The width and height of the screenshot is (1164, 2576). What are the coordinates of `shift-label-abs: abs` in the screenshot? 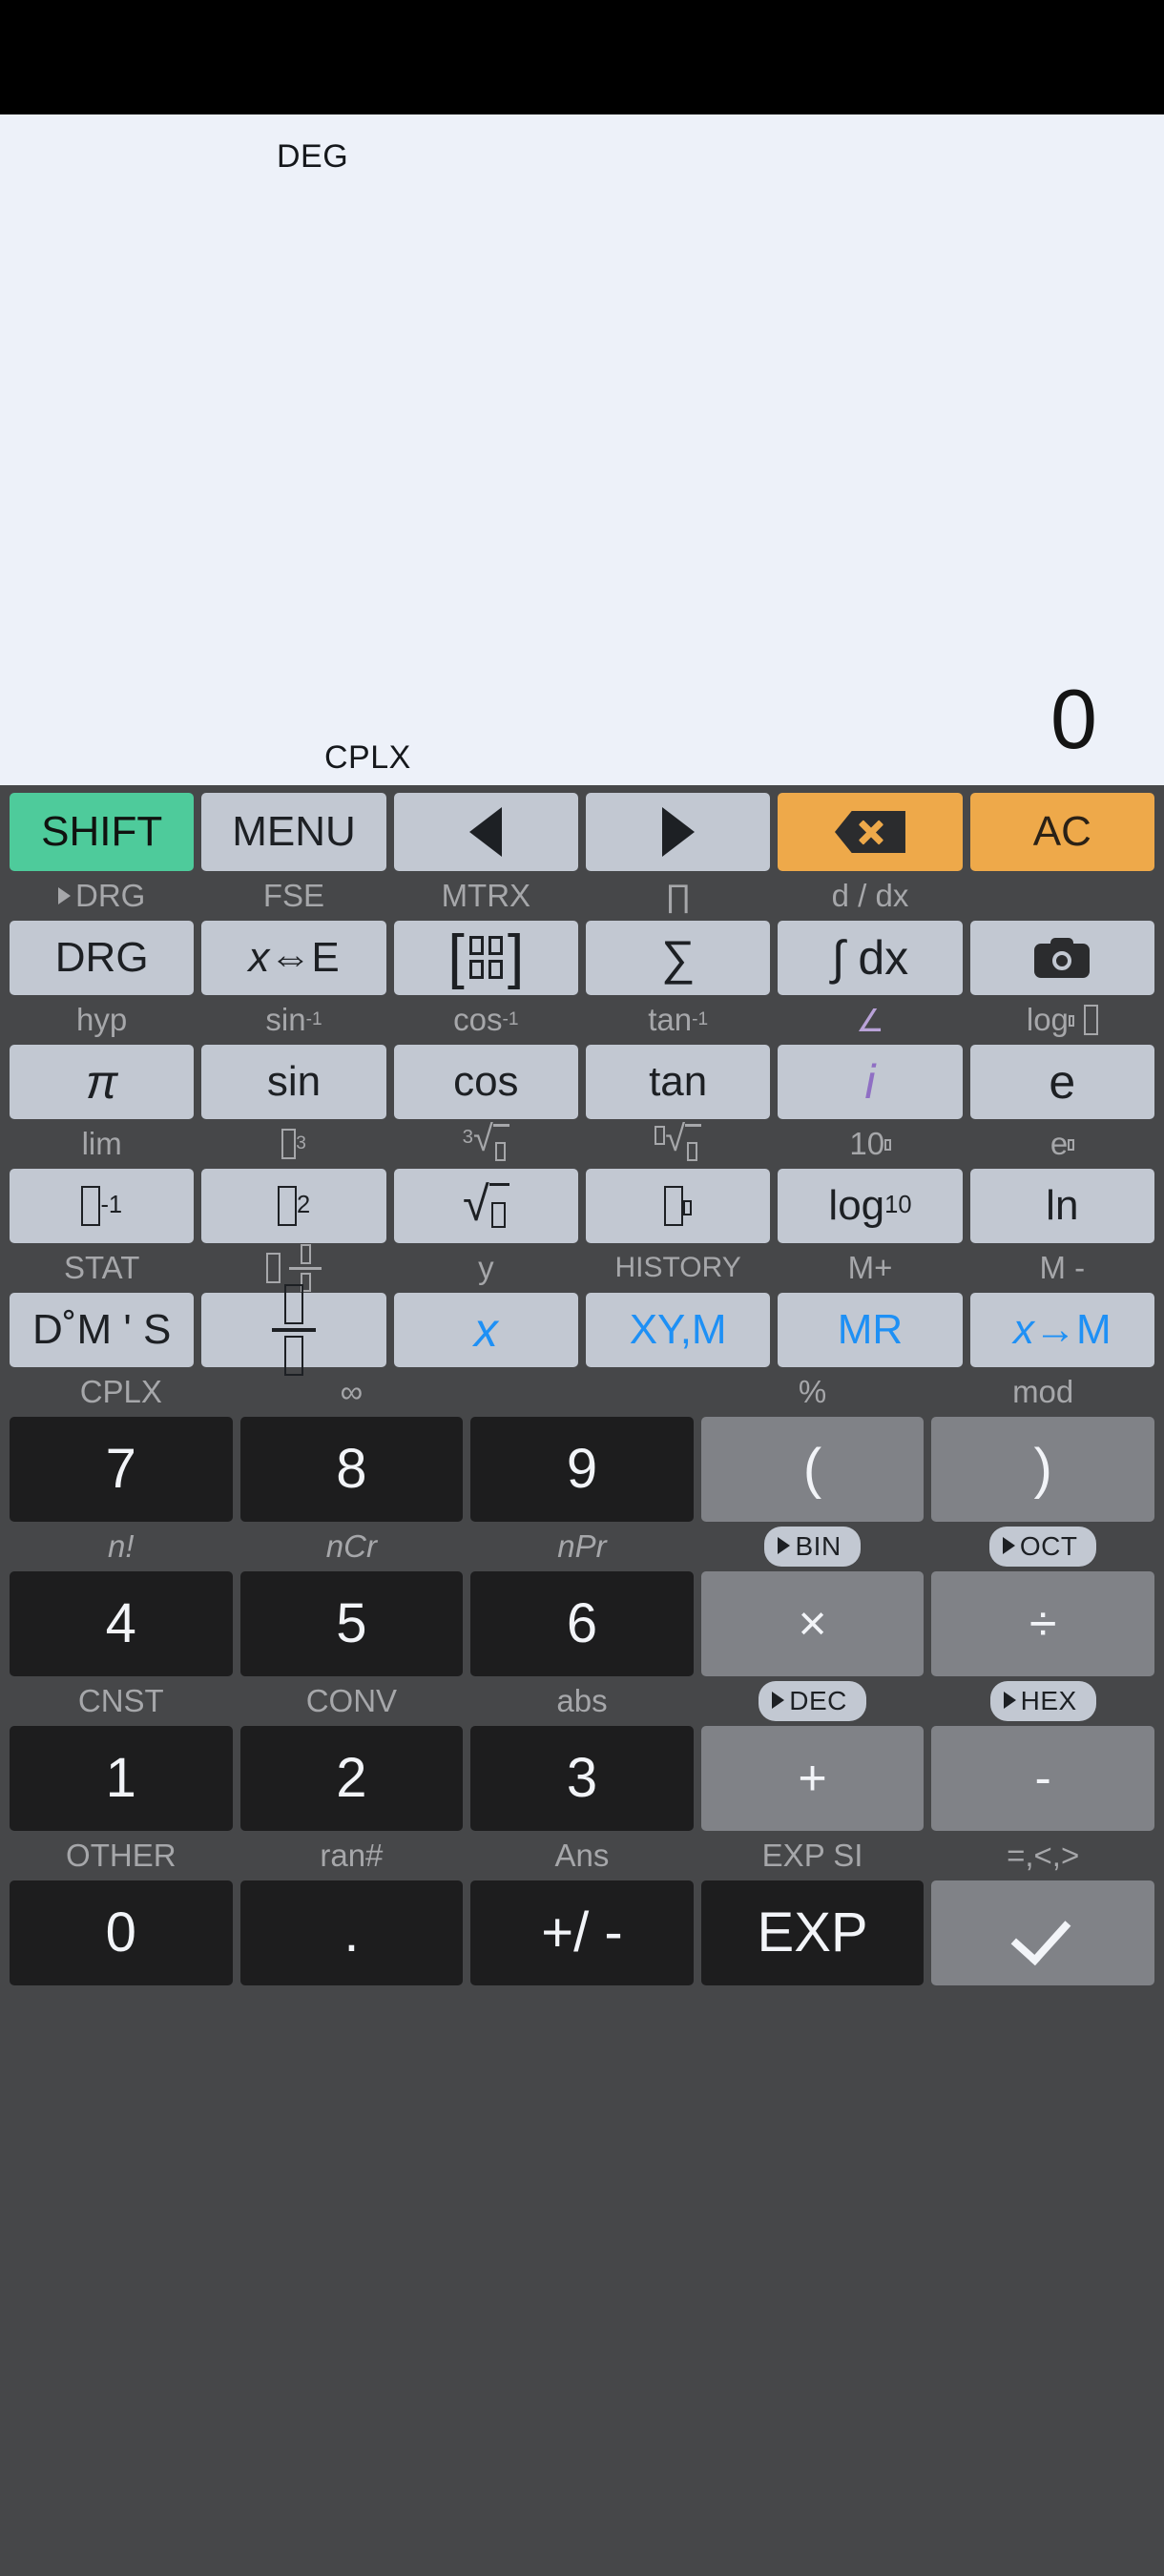 It's located at (582, 1700).